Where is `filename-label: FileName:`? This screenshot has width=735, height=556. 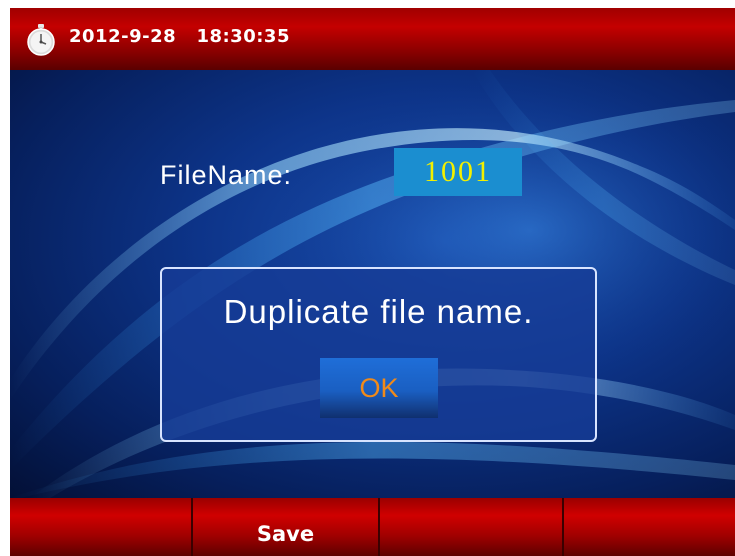
filename-label: FileName: is located at coordinates (226, 175).